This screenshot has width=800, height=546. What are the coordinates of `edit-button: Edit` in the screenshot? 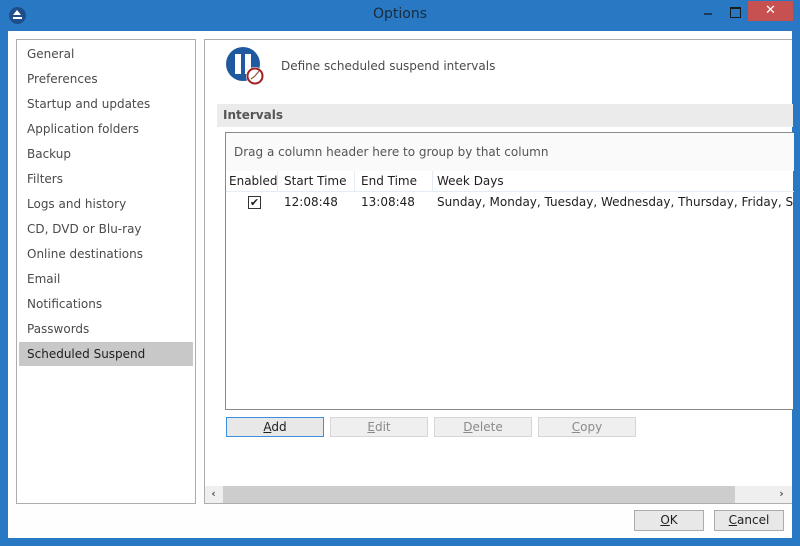 It's located at (379, 427).